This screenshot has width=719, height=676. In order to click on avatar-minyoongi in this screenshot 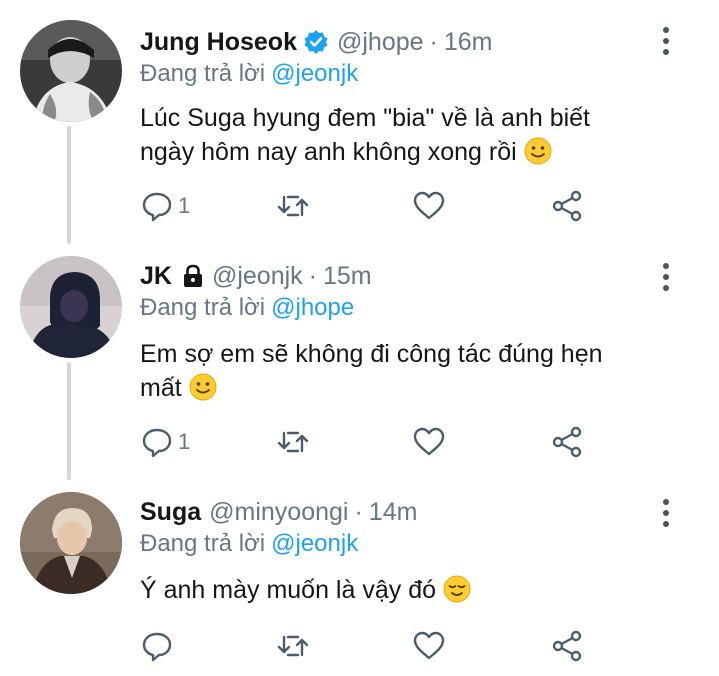, I will do `click(71, 543)`.